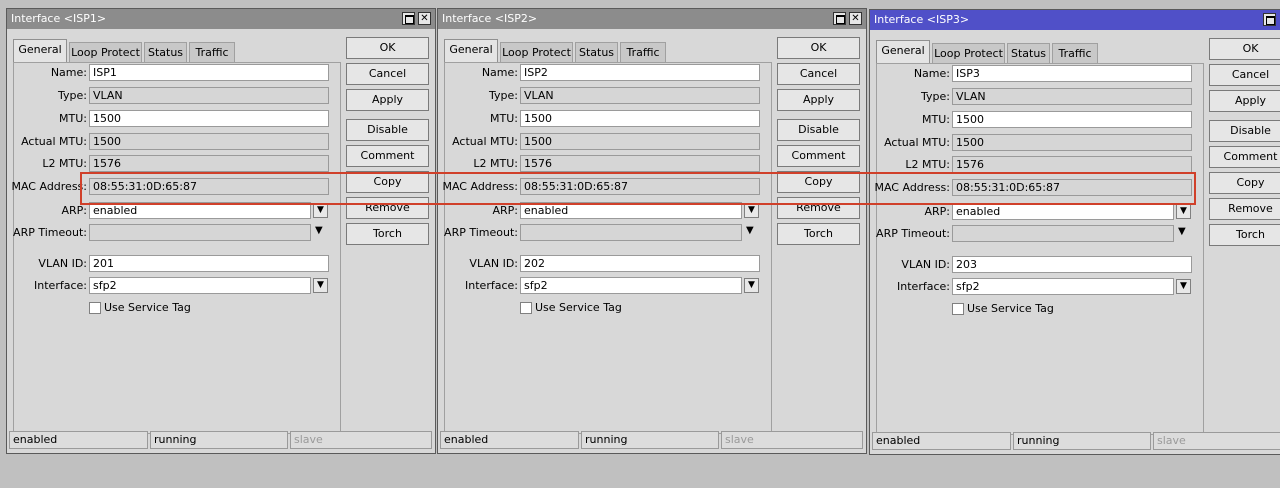 The height and width of the screenshot is (488, 1280). What do you see at coordinates (499, 72) in the screenshot?
I see `label-name: Name:` at bounding box center [499, 72].